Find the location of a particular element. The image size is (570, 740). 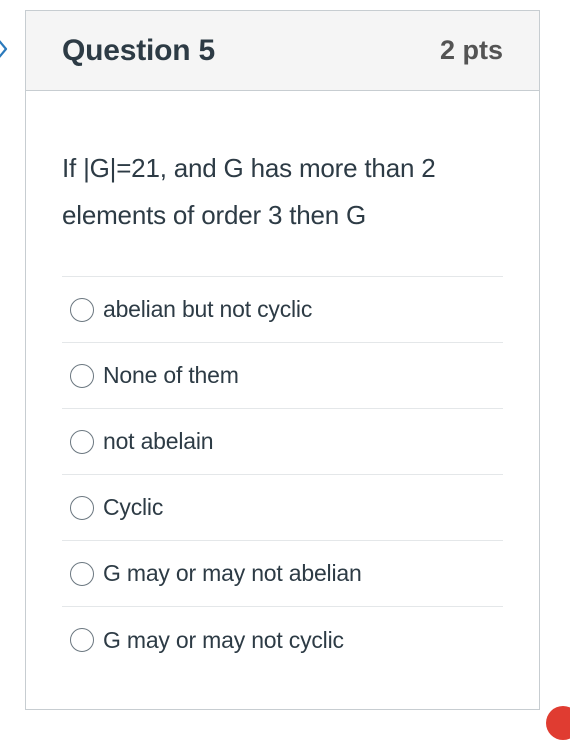

answer-label: None of them is located at coordinates (171, 375).